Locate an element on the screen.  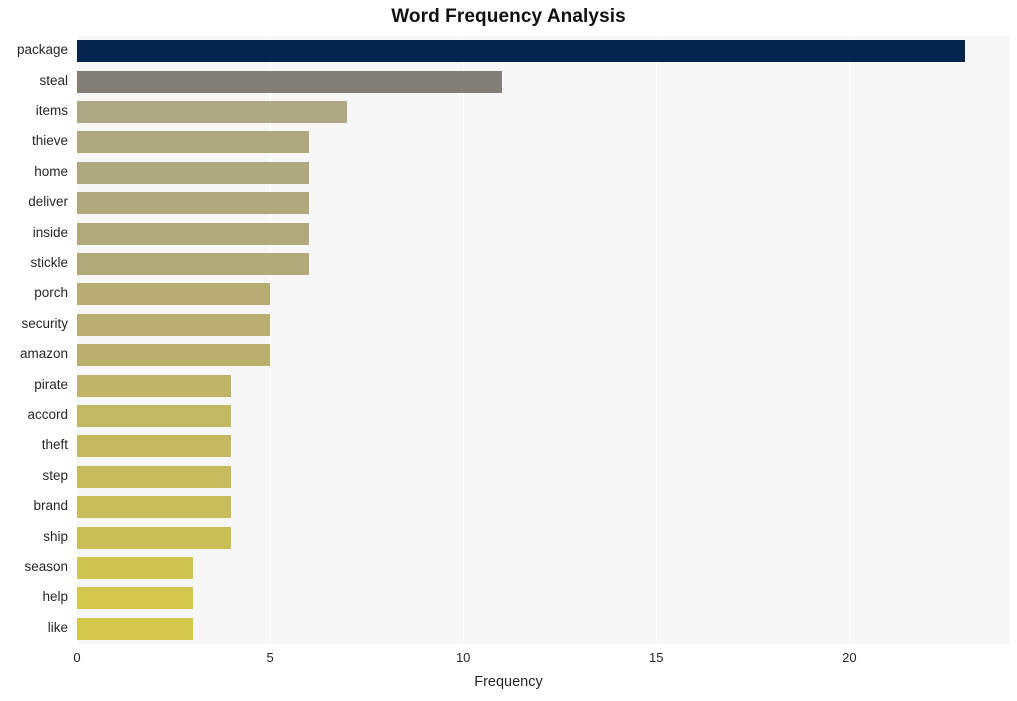
y-tick-label-help: help is located at coordinates (55, 597).